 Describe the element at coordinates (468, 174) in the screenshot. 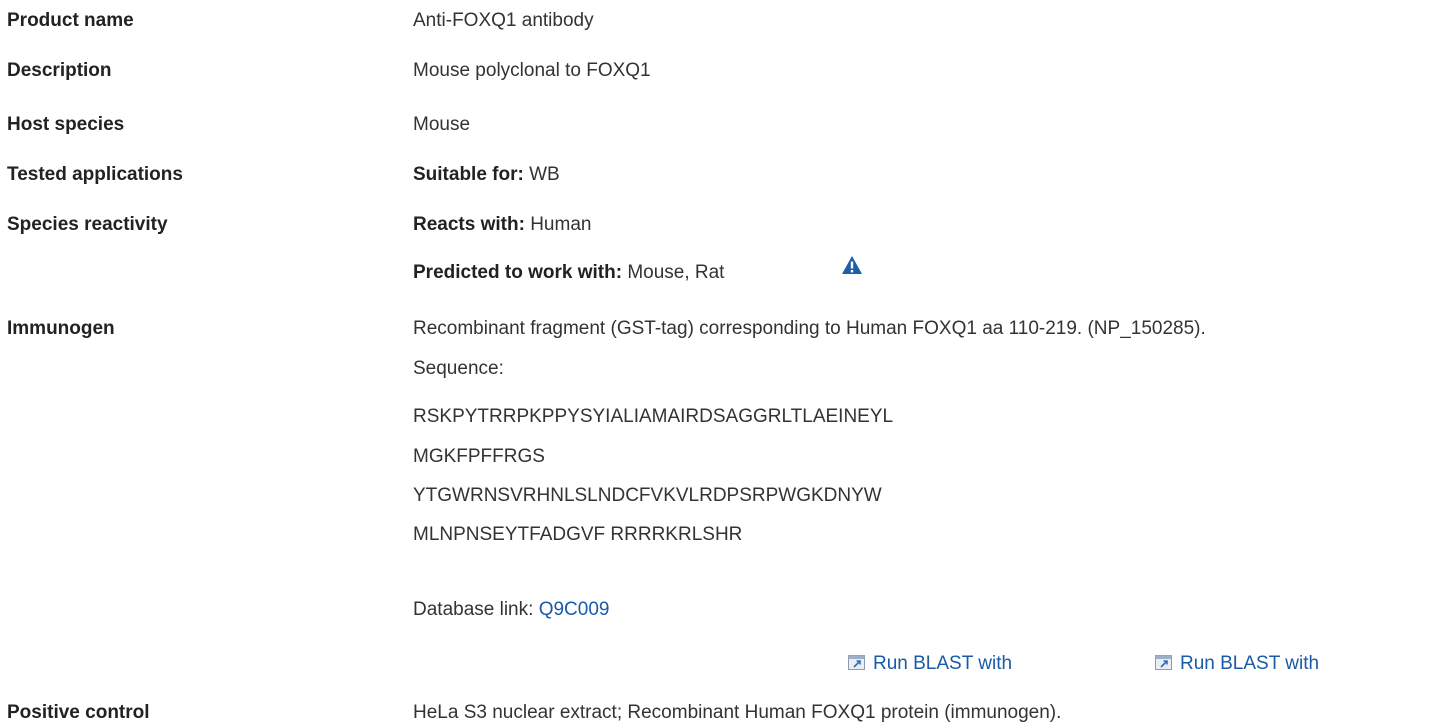

I see `suitable-for-prefix: Suitable for:` at that location.